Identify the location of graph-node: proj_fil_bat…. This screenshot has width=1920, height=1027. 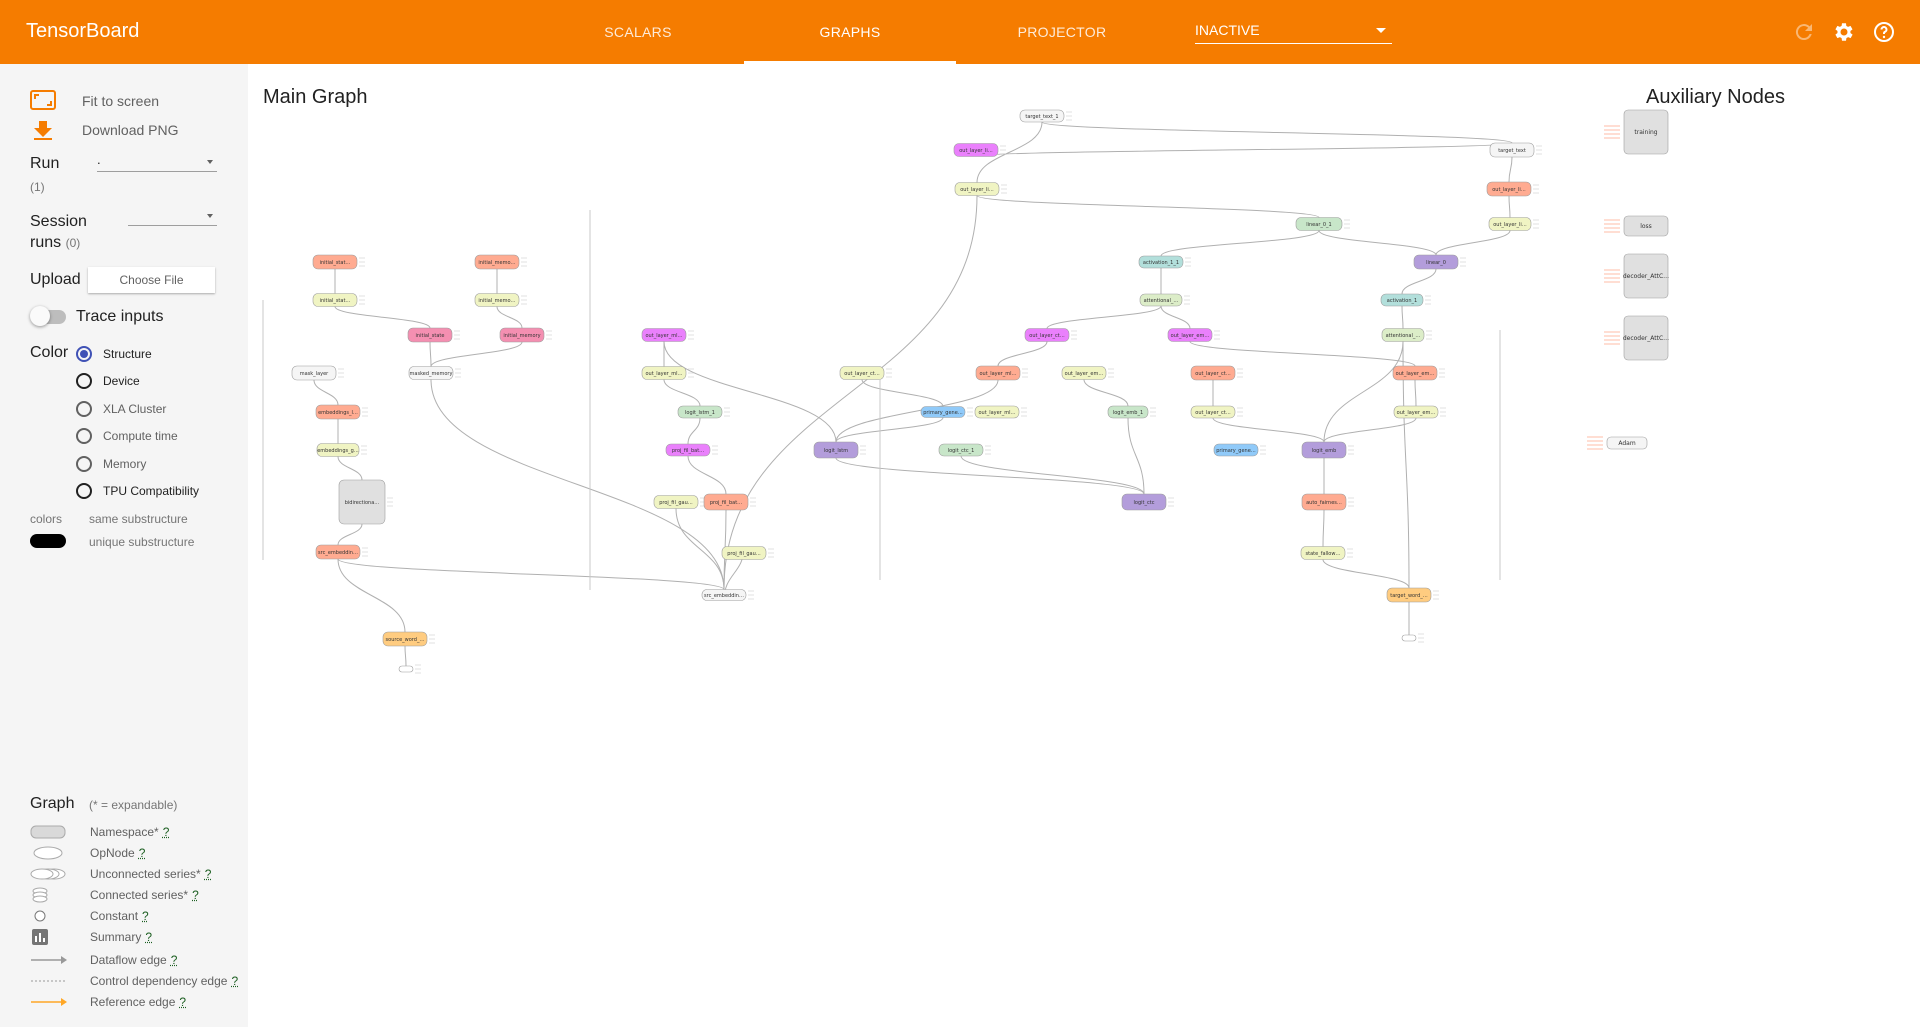
(691, 450).